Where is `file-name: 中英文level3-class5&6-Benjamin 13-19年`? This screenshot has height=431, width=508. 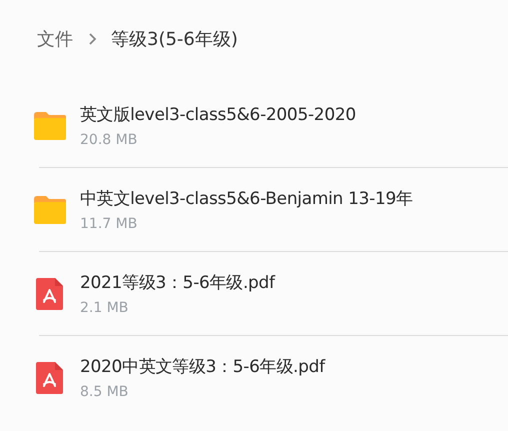 file-name: 中英文level3-class5&6-Benjamin 13-19年 is located at coordinates (246, 198).